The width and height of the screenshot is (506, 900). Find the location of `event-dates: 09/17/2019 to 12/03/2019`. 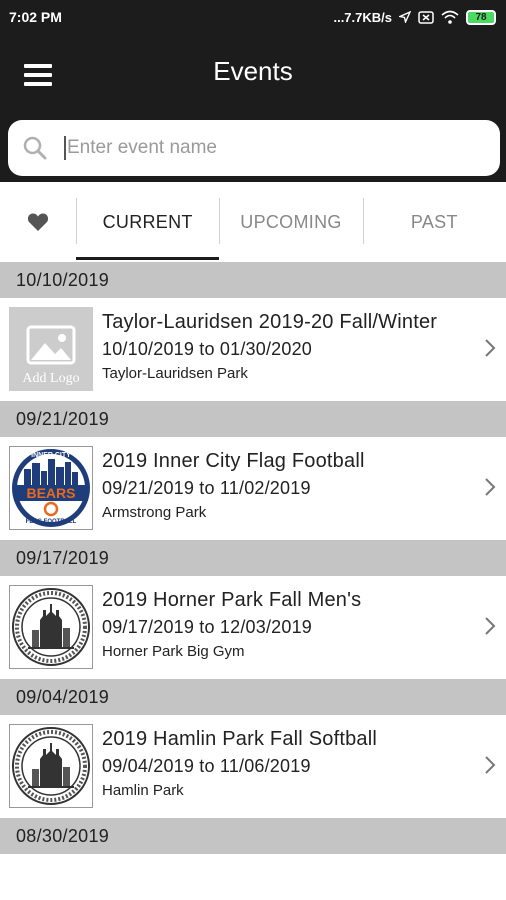

event-dates: 09/17/2019 to 12/03/2019 is located at coordinates (207, 627).